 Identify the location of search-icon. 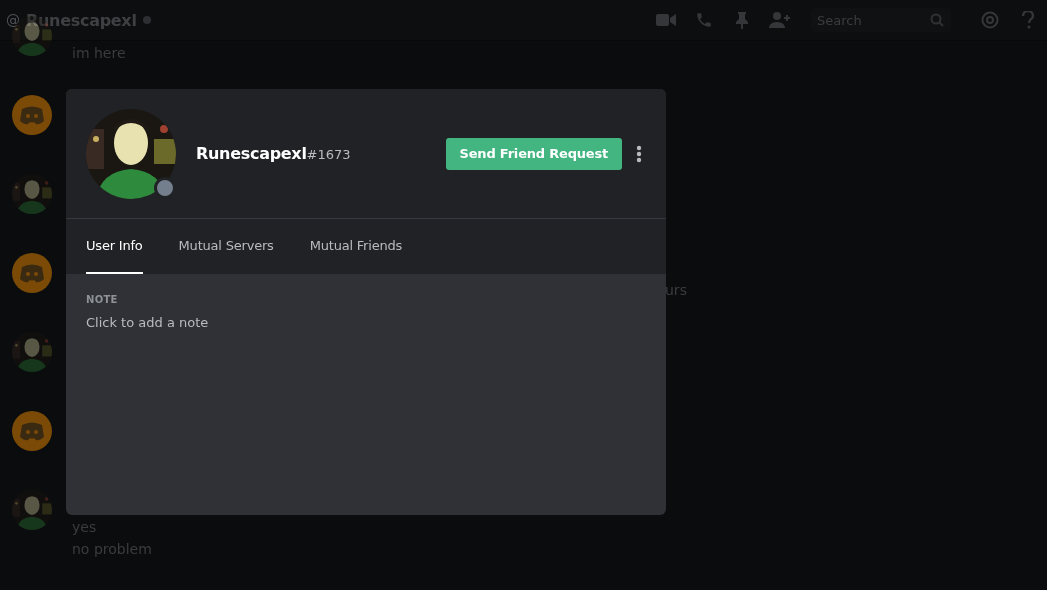
(937, 20).